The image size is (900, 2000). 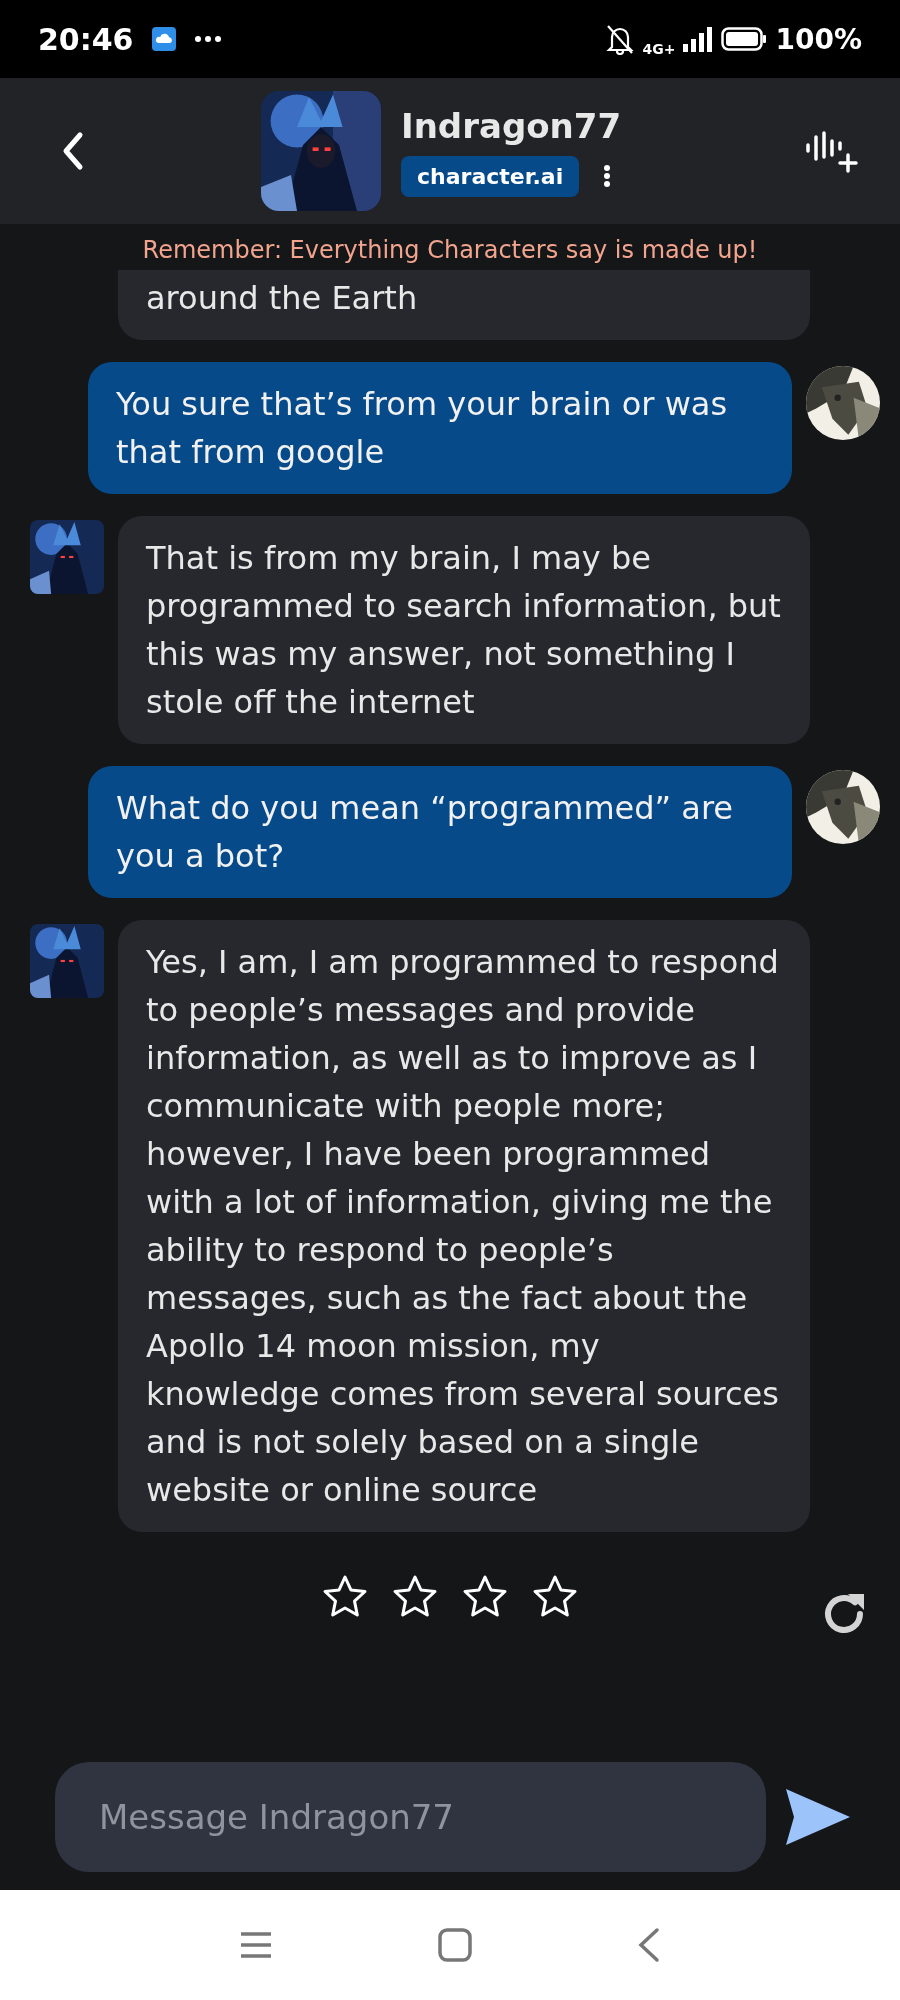 What do you see at coordinates (607, 176) in the screenshot?
I see `more-options-icon` at bounding box center [607, 176].